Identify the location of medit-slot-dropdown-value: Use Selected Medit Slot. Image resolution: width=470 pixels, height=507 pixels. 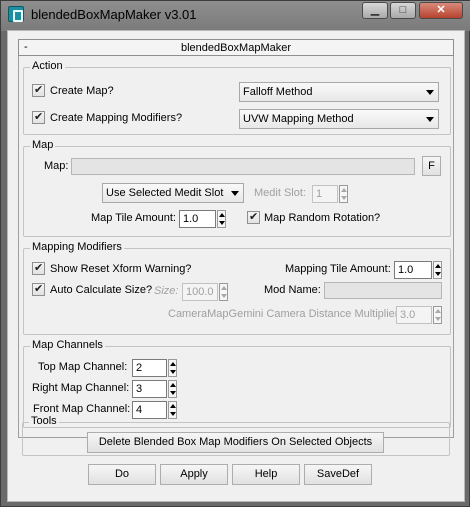
(165, 193).